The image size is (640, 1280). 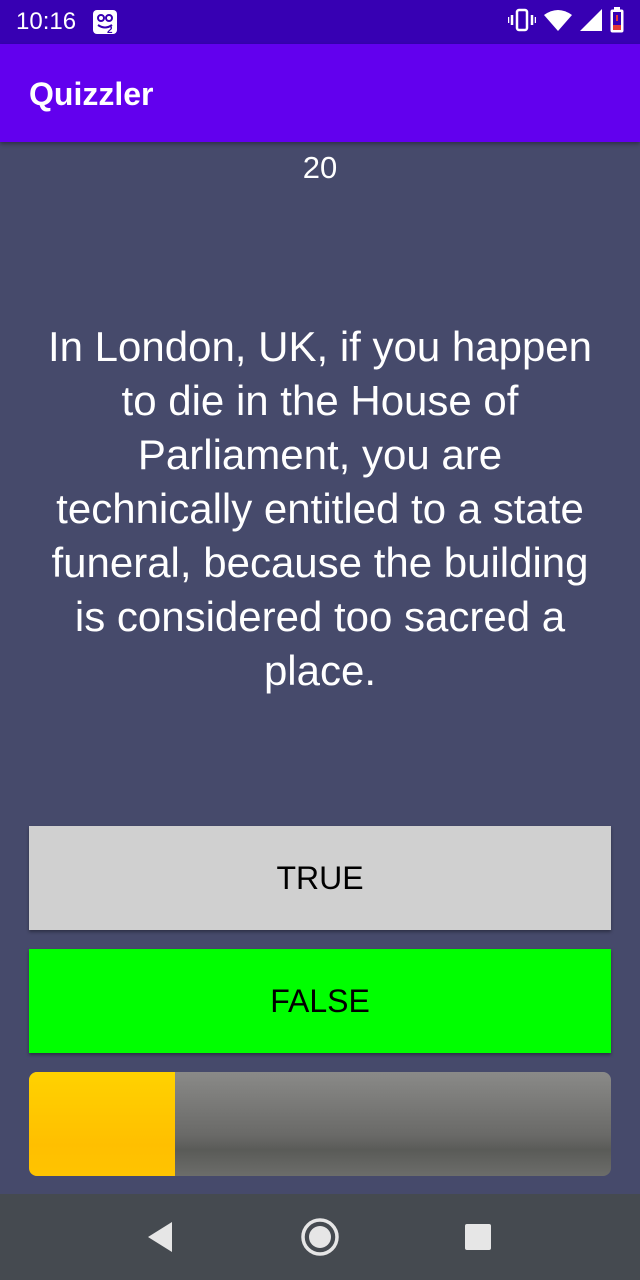 I want to click on back-icon, so click(x=160, y=1237).